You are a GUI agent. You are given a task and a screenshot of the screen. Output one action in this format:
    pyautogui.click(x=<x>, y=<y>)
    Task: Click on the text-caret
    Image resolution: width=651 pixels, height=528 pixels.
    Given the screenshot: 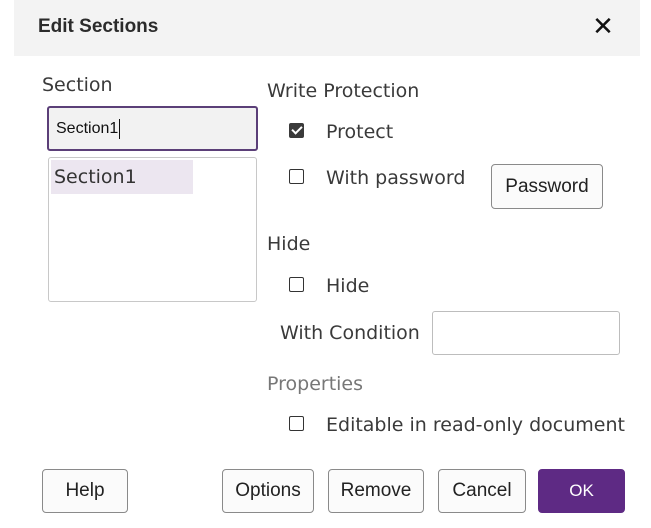 What is the action you would take?
    pyautogui.click(x=120, y=128)
    